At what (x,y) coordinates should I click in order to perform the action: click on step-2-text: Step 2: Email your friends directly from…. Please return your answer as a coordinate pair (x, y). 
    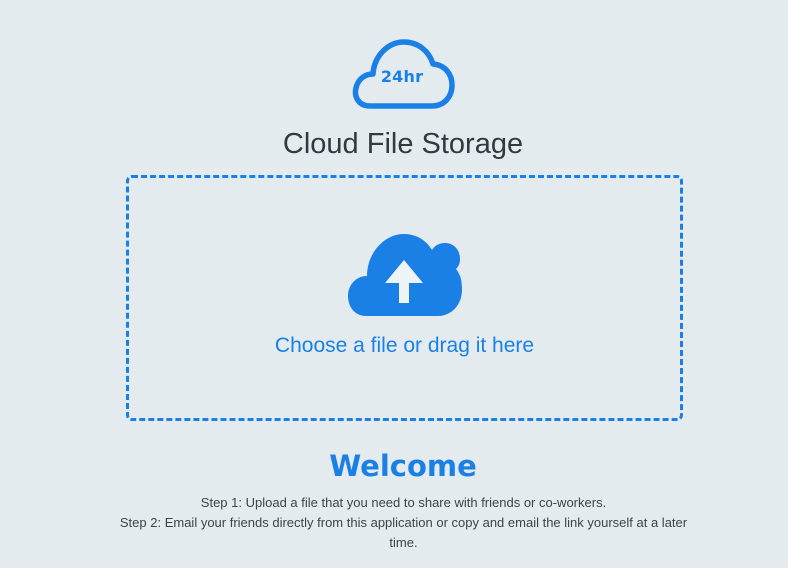
    Looking at the image, I should click on (403, 532).